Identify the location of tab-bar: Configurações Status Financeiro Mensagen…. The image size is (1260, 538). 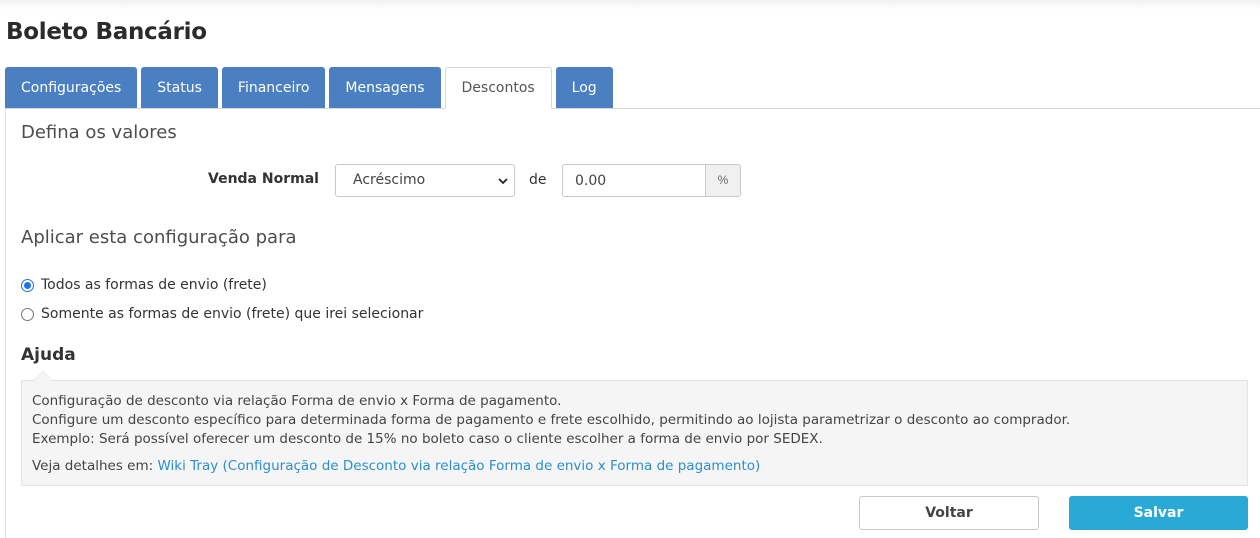
(311, 88).